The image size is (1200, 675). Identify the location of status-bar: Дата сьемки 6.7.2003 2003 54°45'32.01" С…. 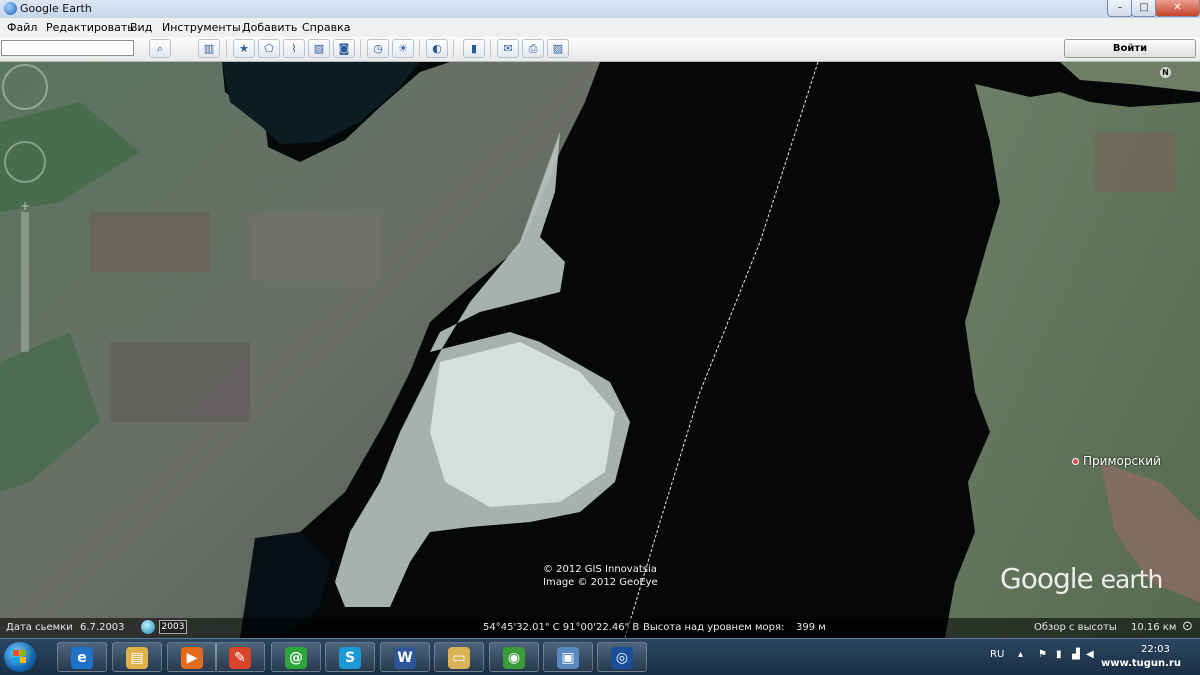
(600, 628).